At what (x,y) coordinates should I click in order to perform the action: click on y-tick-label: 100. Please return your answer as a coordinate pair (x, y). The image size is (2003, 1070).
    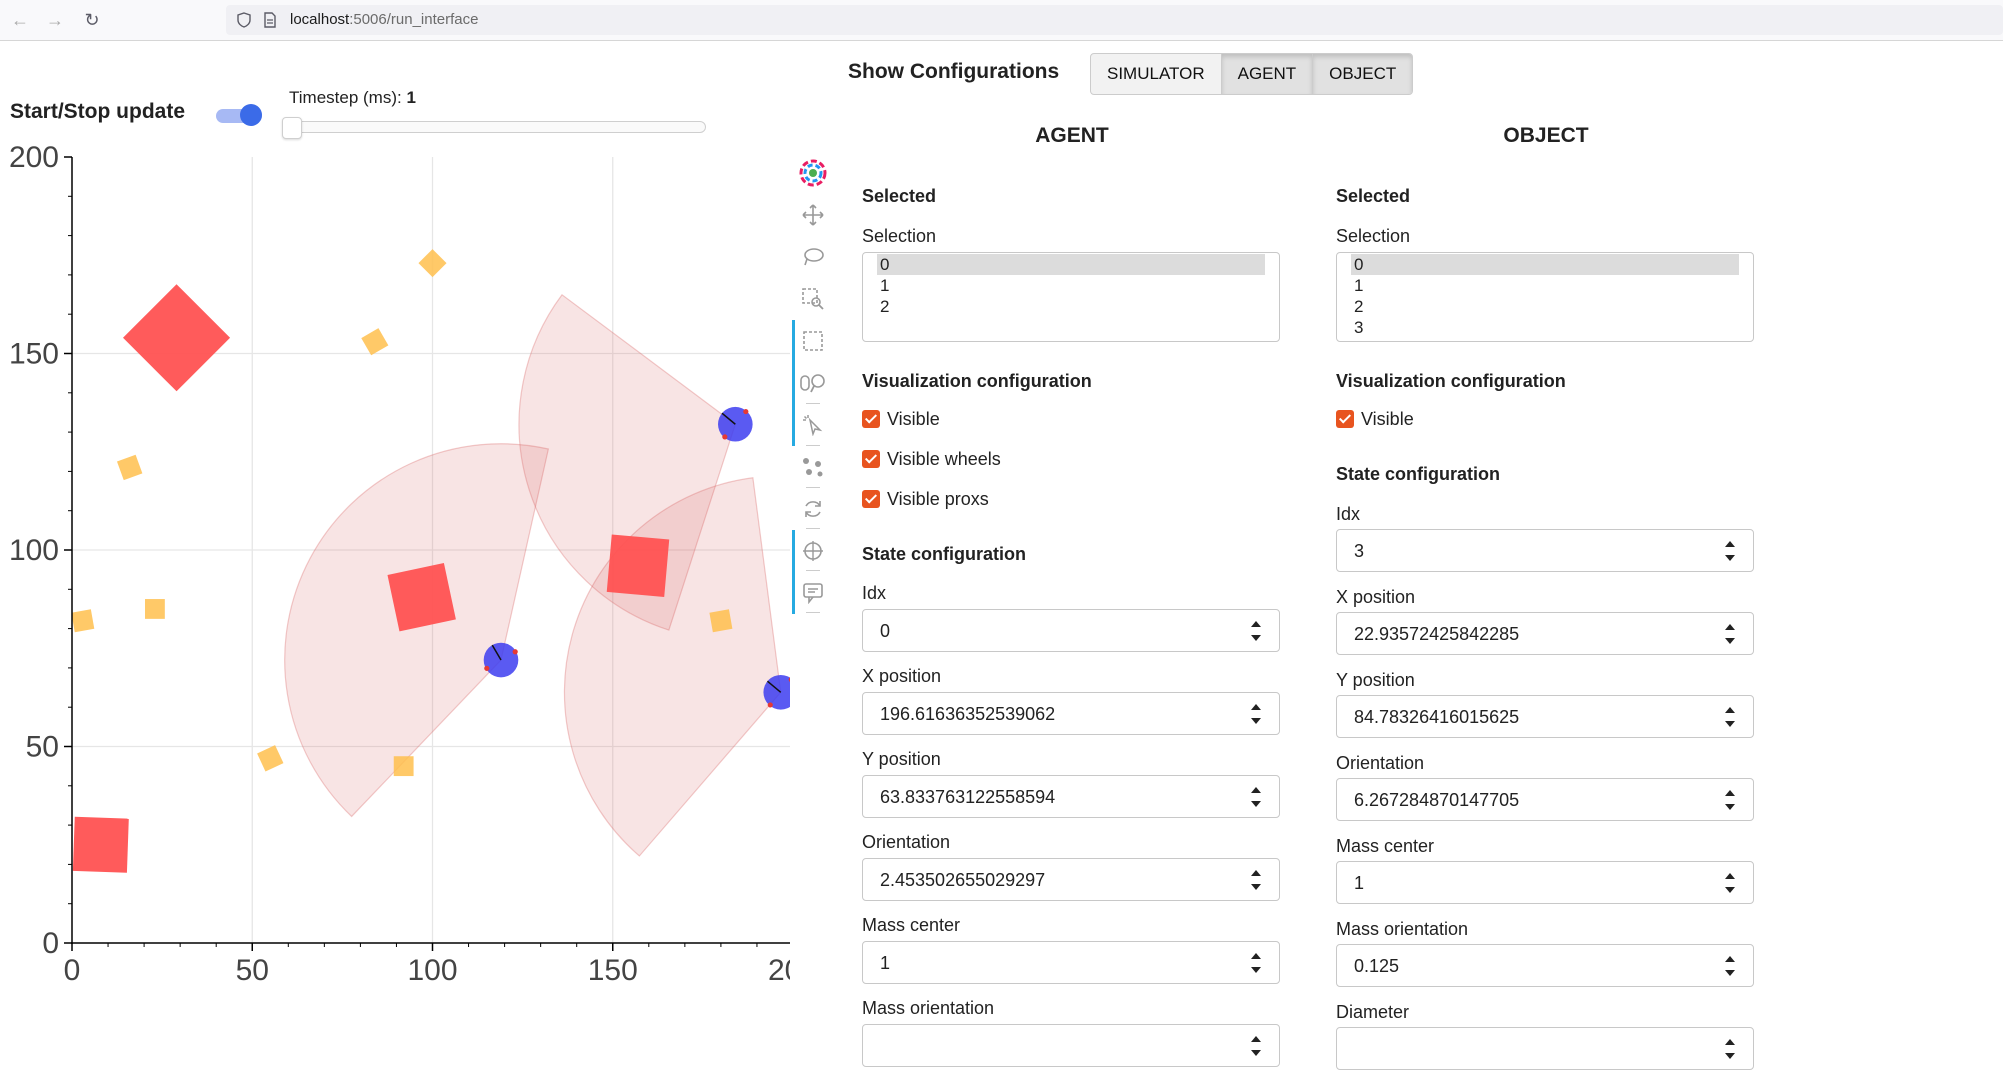
    Looking at the image, I should click on (34, 550).